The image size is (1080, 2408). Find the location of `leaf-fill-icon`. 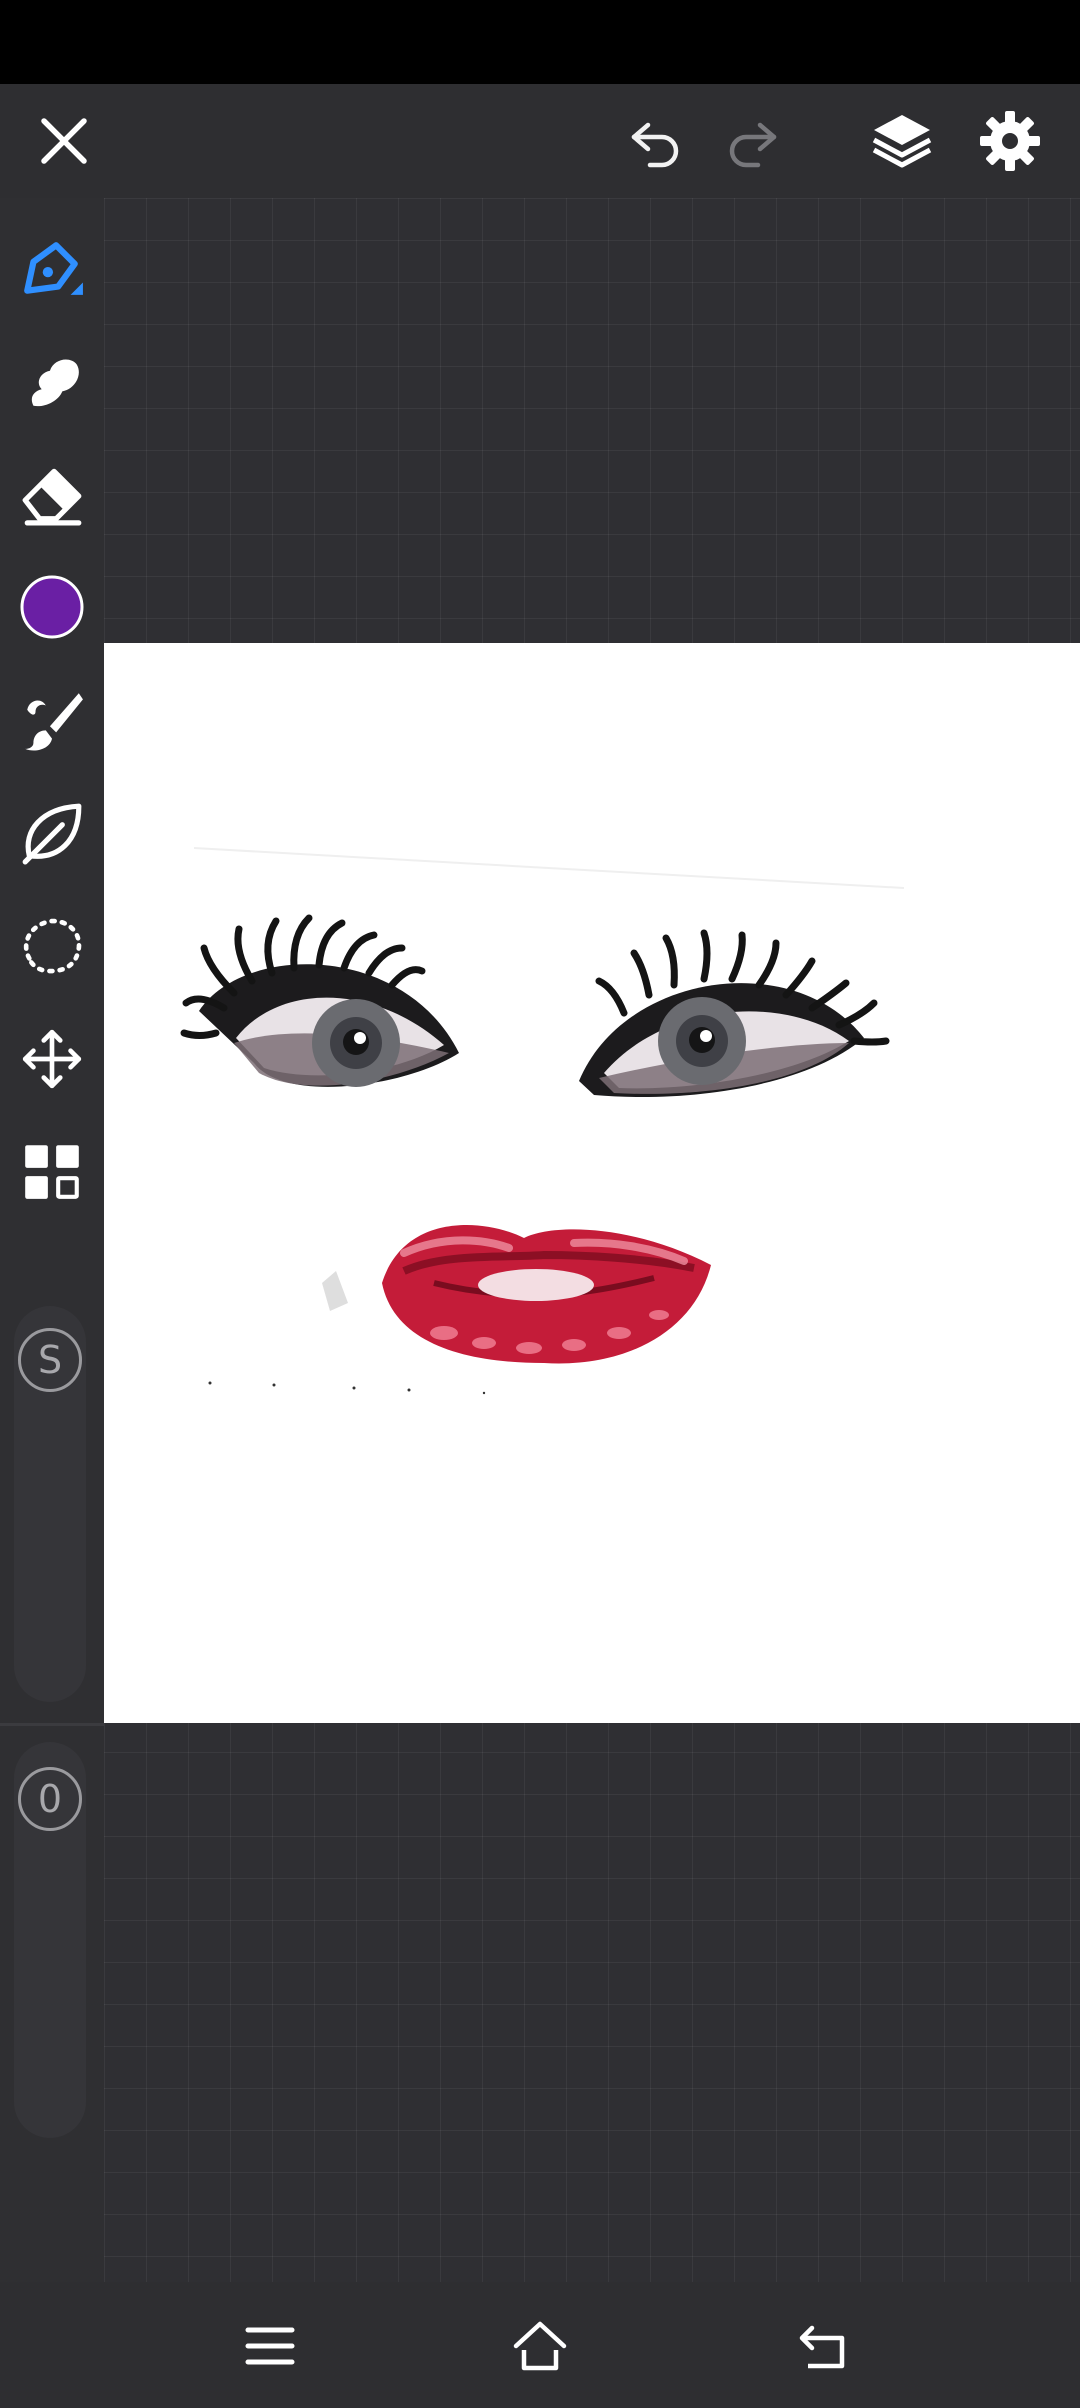

leaf-fill-icon is located at coordinates (52, 834).